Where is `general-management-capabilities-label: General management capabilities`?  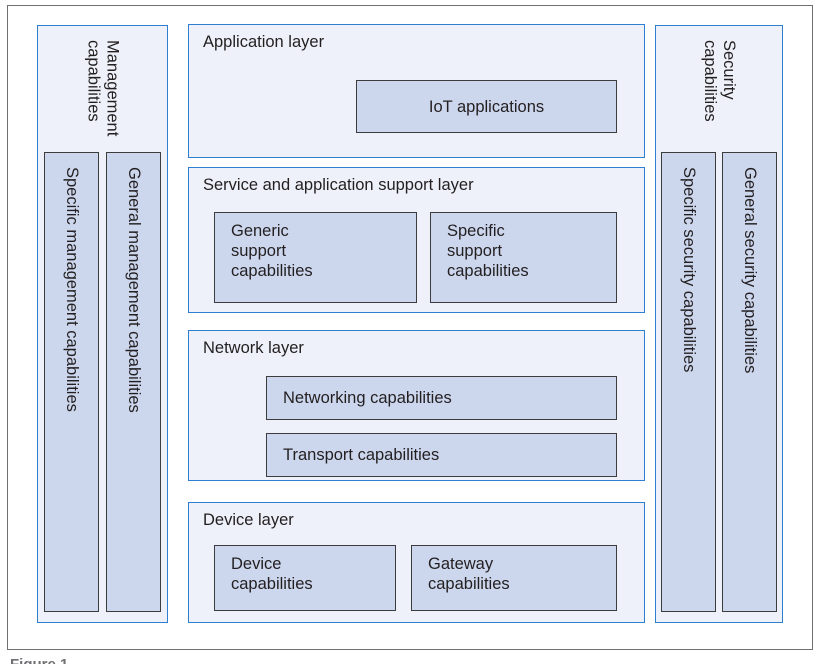
general-management-capabilities-label: General management capabilities is located at coordinates (133, 290).